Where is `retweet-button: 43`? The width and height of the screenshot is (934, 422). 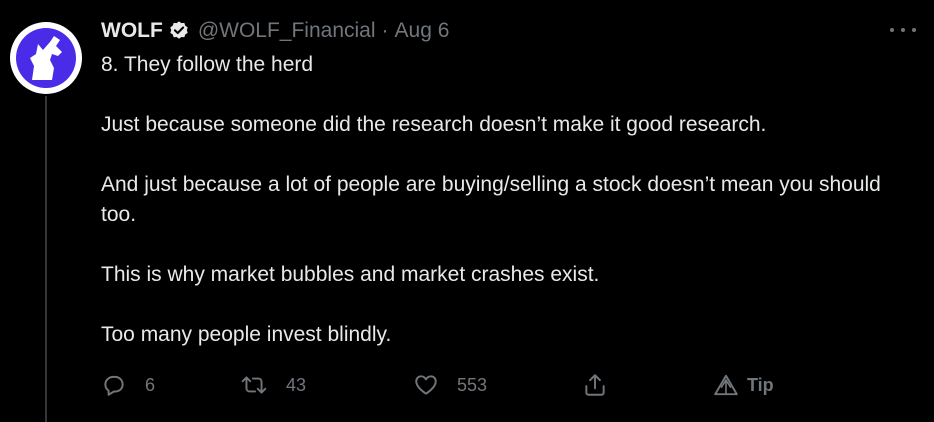 retweet-button: 43 is located at coordinates (273, 385).